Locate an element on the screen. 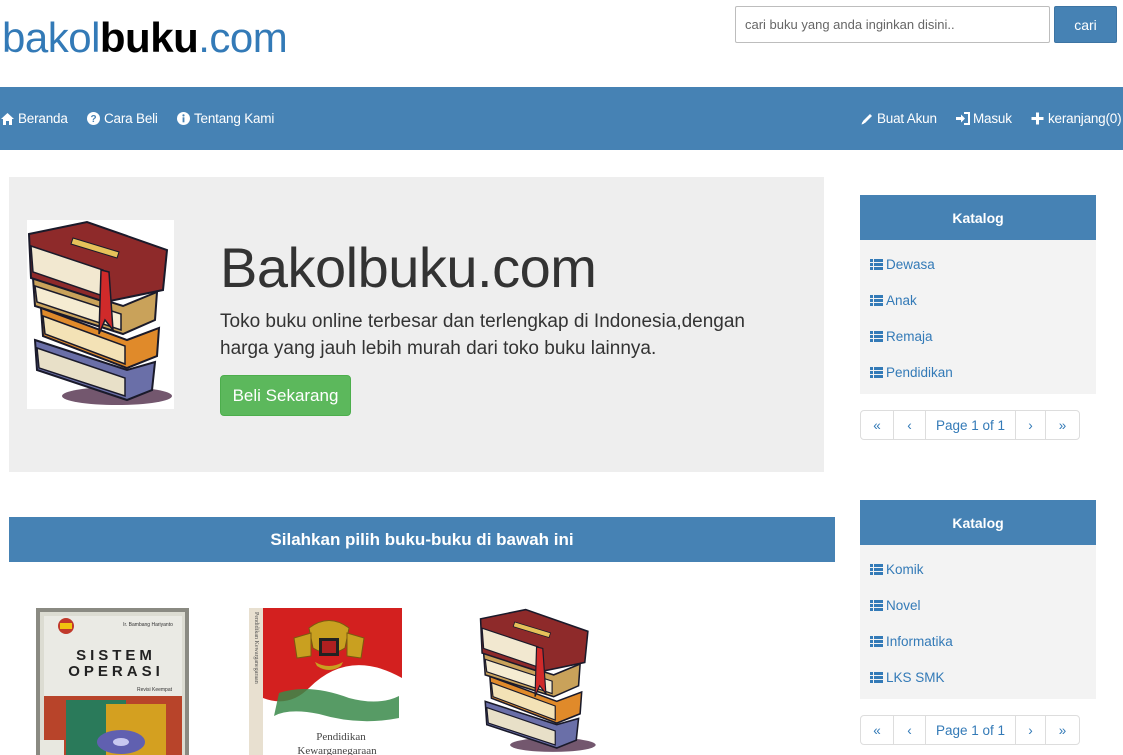 The width and height of the screenshot is (1123, 755). catalog-pager-1: « ‹ Page 1 of 1 › » is located at coordinates (970, 425).